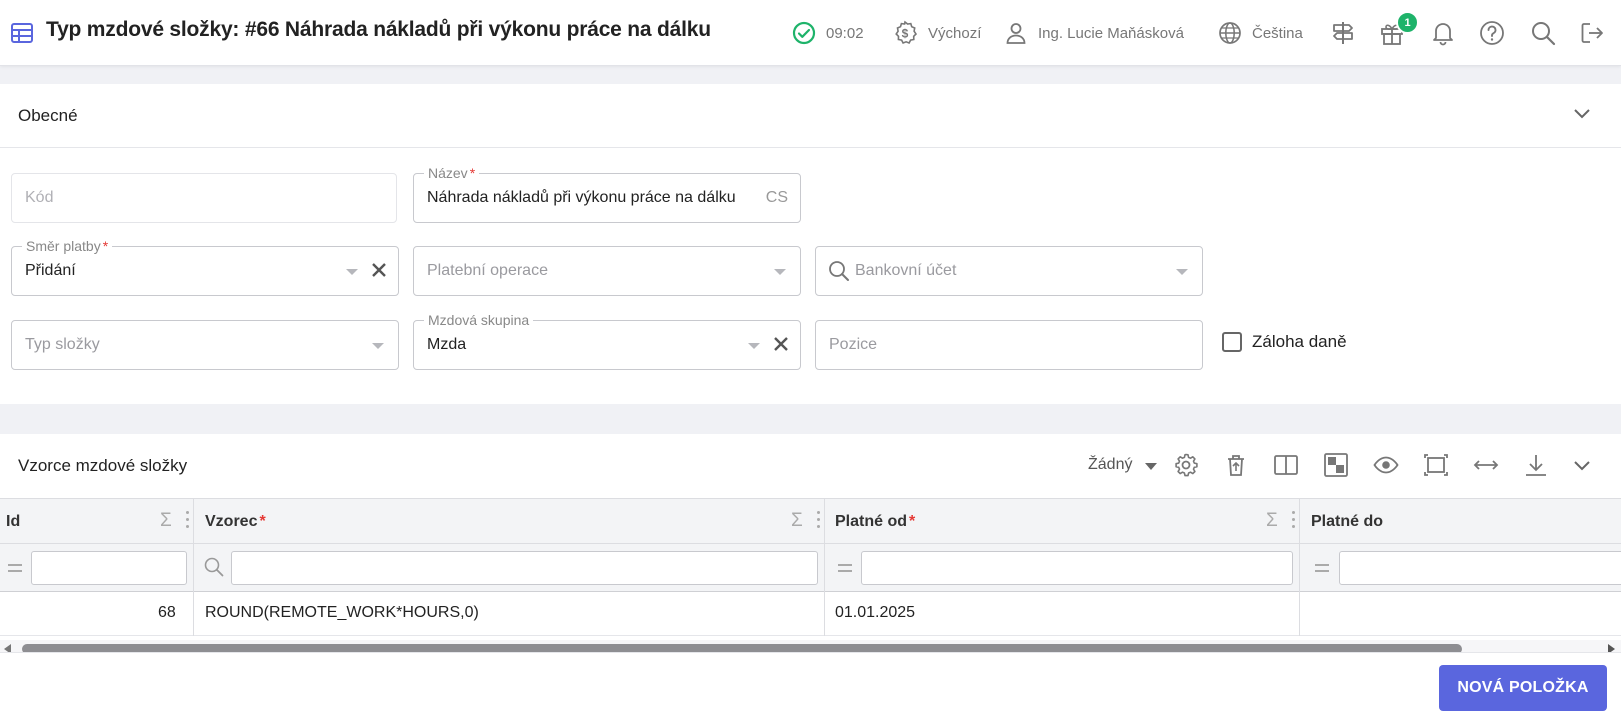 The image size is (1621, 722). I want to click on currency-selector: $ Výchozí, so click(936, 33).